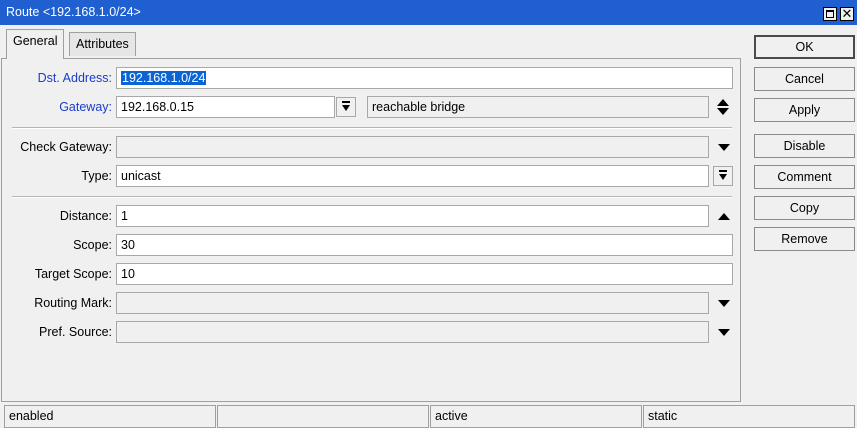 Image resolution: width=857 pixels, height=428 pixels. Describe the element at coordinates (96, 176) in the screenshot. I see `type-label: Type:` at that location.